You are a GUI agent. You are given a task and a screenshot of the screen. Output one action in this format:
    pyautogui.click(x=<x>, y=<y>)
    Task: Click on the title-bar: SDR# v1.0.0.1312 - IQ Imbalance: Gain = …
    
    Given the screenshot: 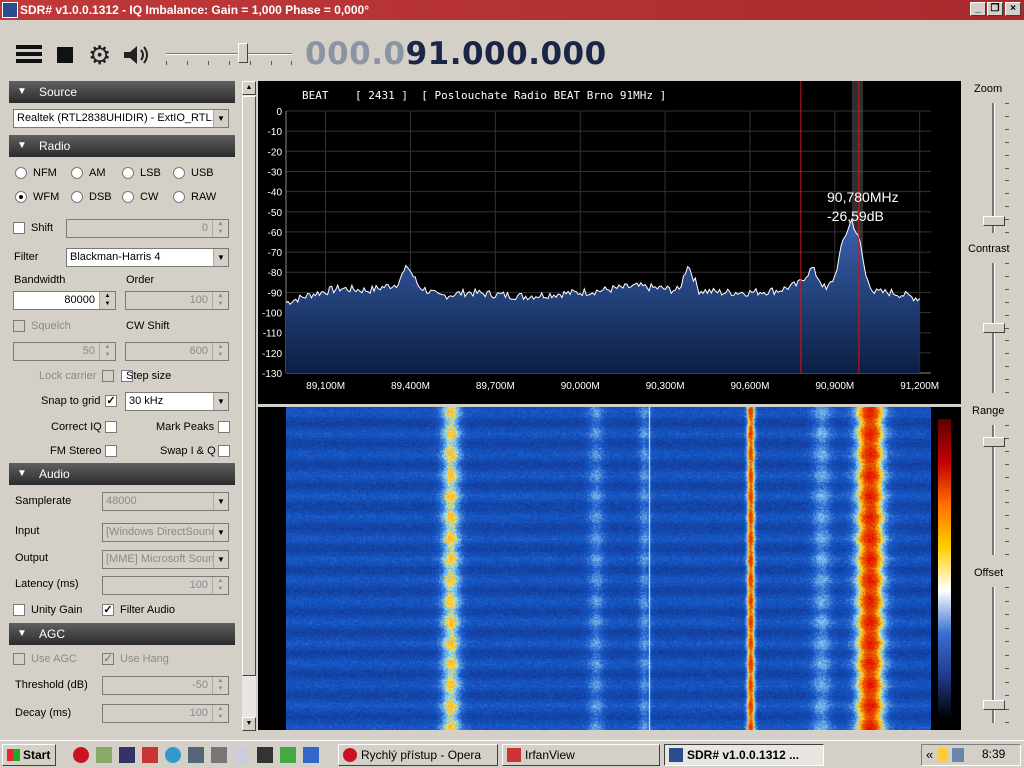 What is the action you would take?
    pyautogui.click(x=512, y=10)
    